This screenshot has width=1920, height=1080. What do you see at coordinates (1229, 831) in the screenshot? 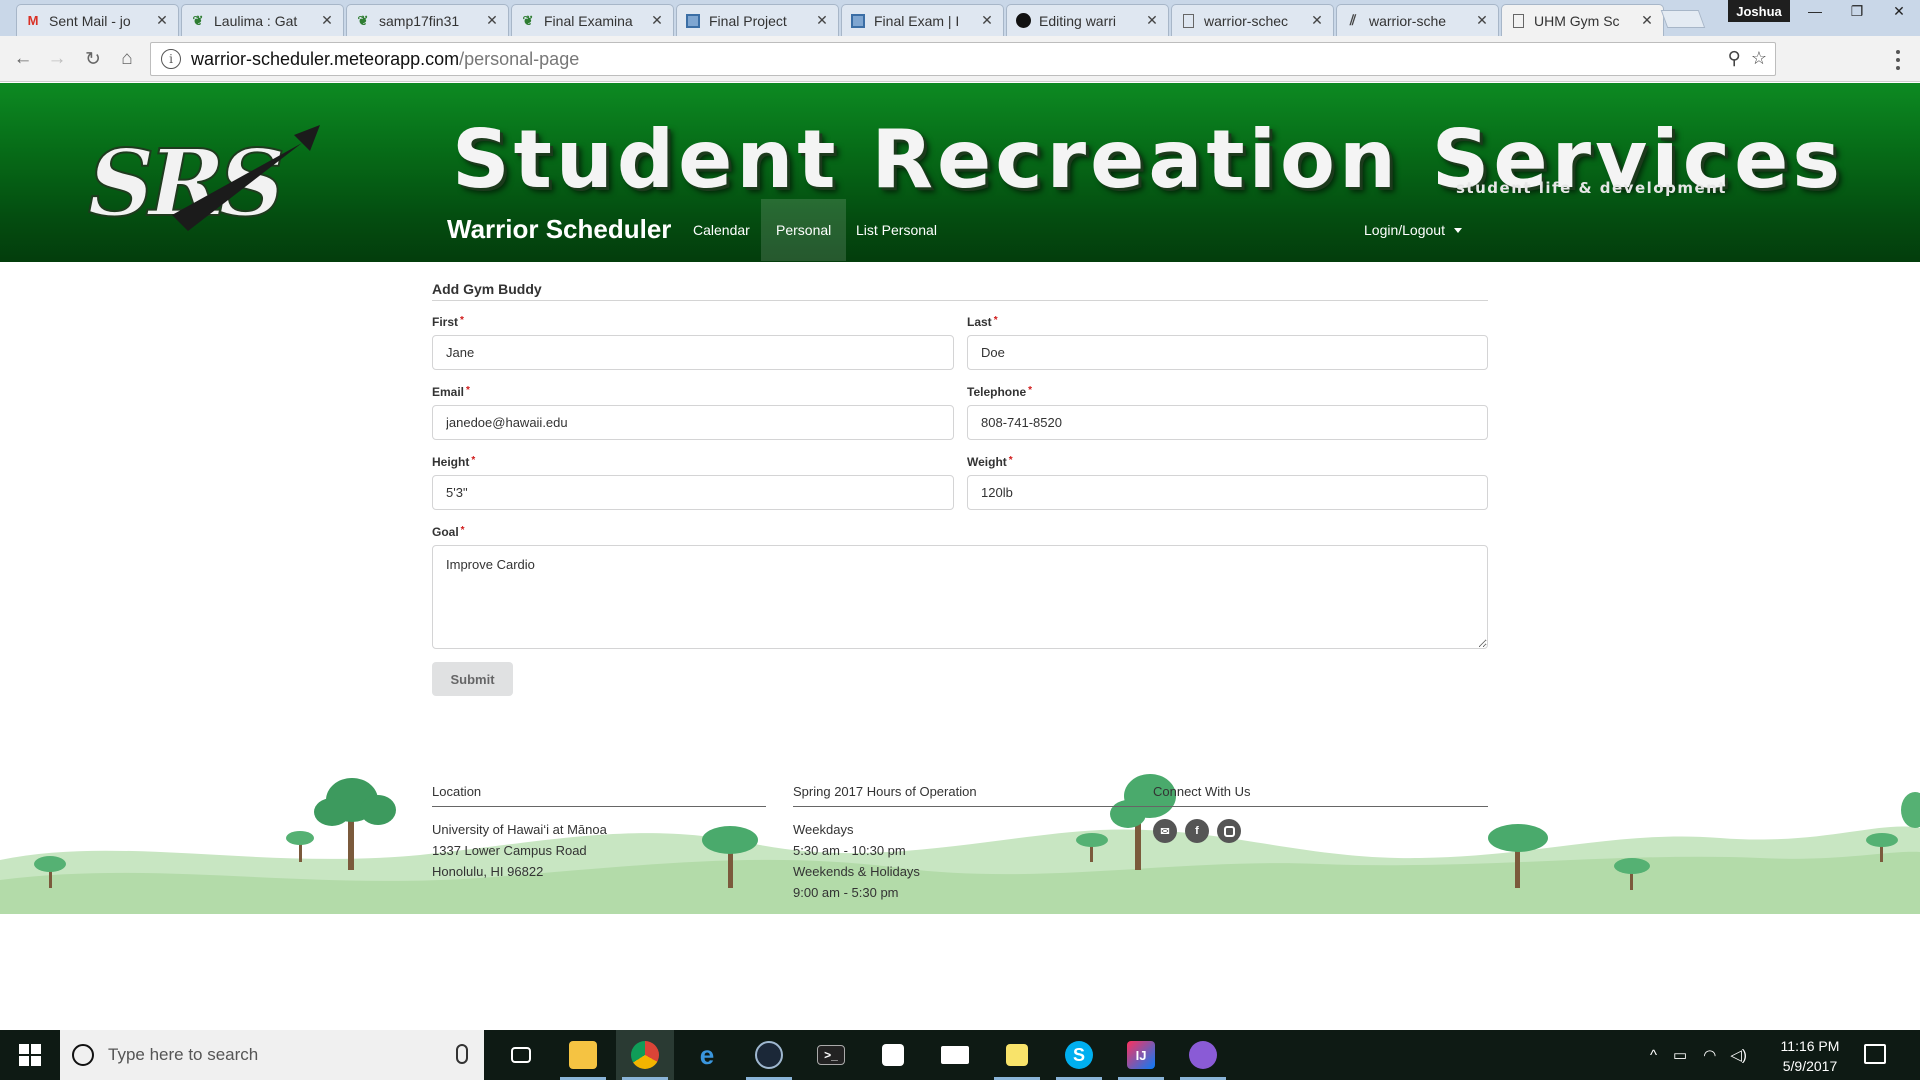
I see `instagram-icon` at bounding box center [1229, 831].